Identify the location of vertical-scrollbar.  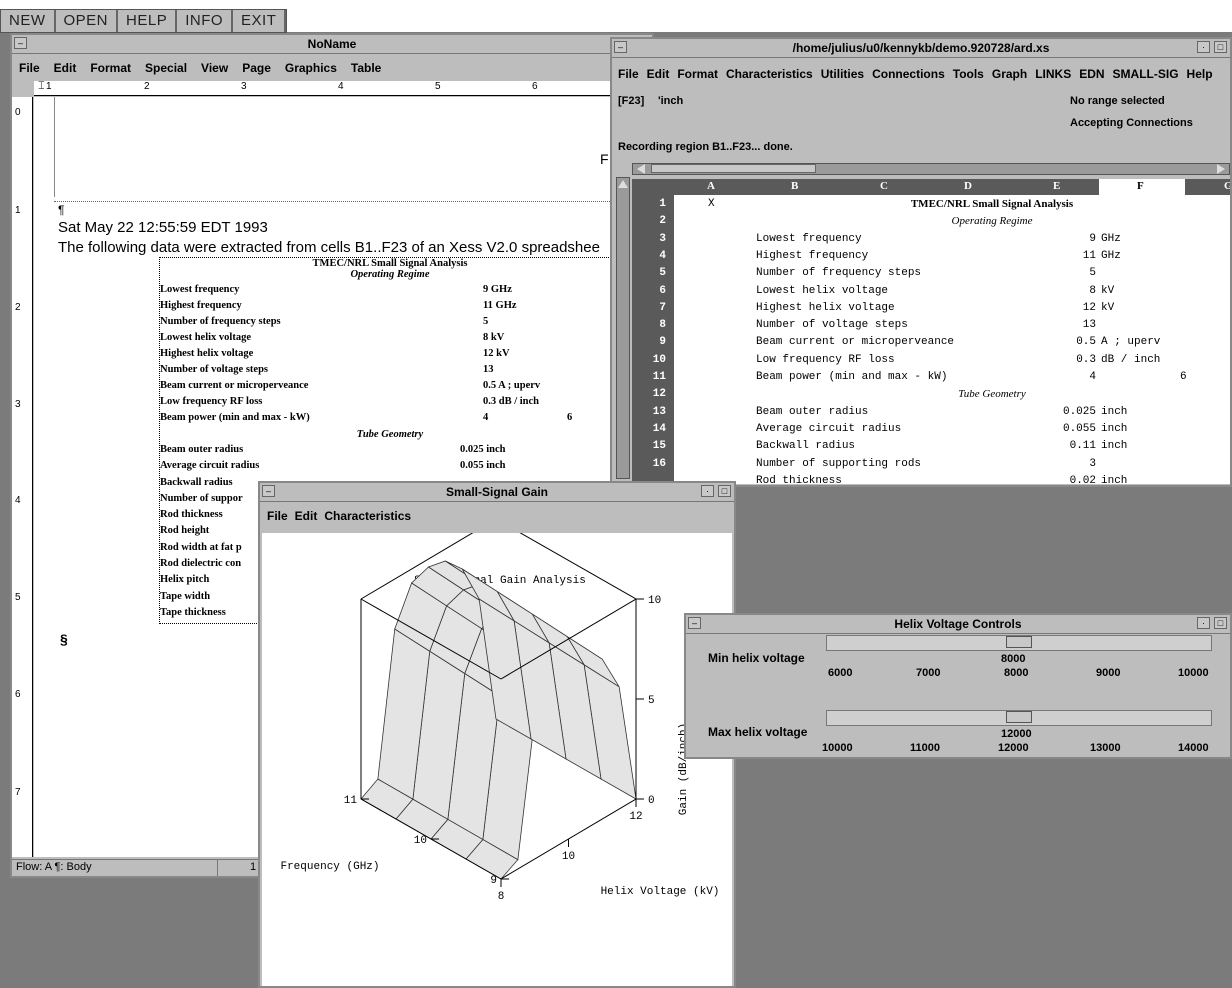
(623, 328).